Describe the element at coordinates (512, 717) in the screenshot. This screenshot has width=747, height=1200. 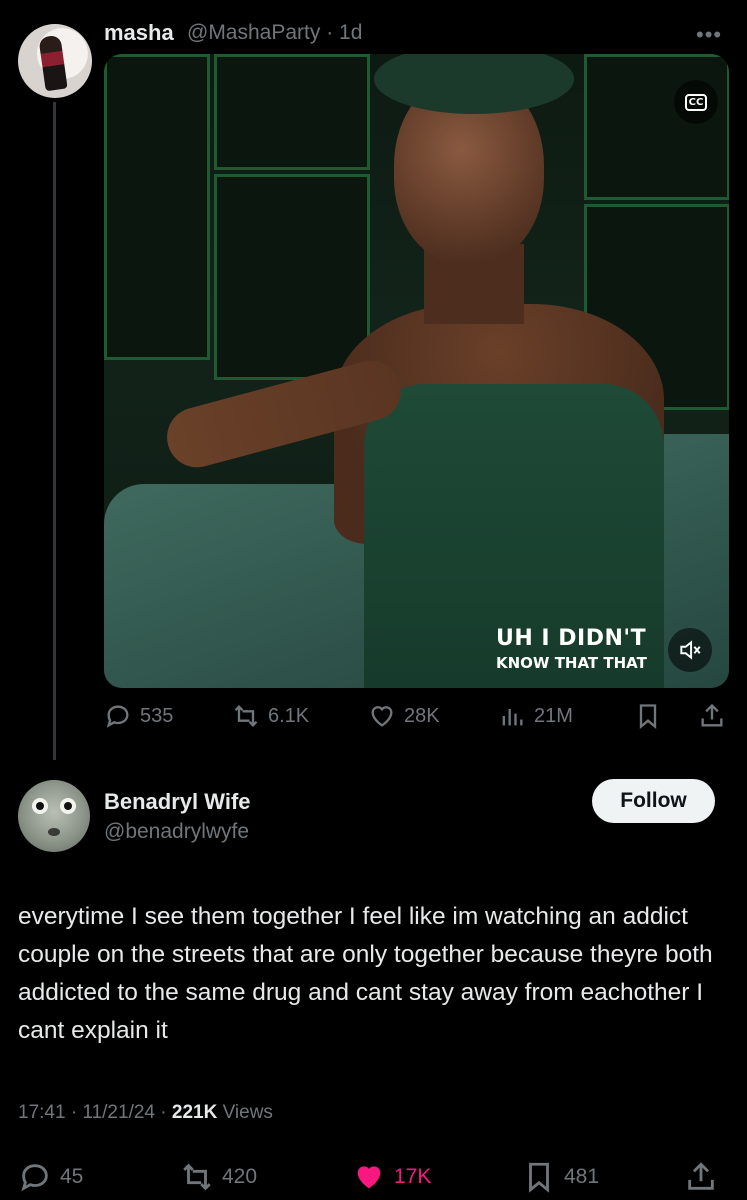
I see `analytics-icon` at that location.